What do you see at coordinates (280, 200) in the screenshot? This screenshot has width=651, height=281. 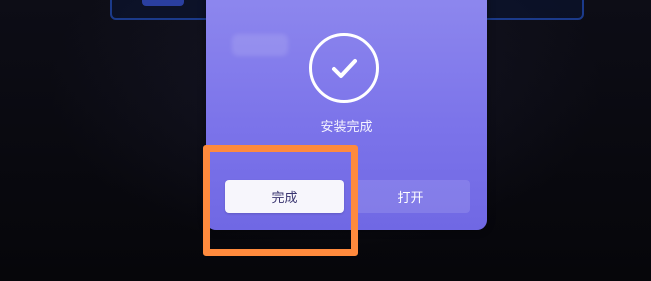 I see `highlight-box` at bounding box center [280, 200].